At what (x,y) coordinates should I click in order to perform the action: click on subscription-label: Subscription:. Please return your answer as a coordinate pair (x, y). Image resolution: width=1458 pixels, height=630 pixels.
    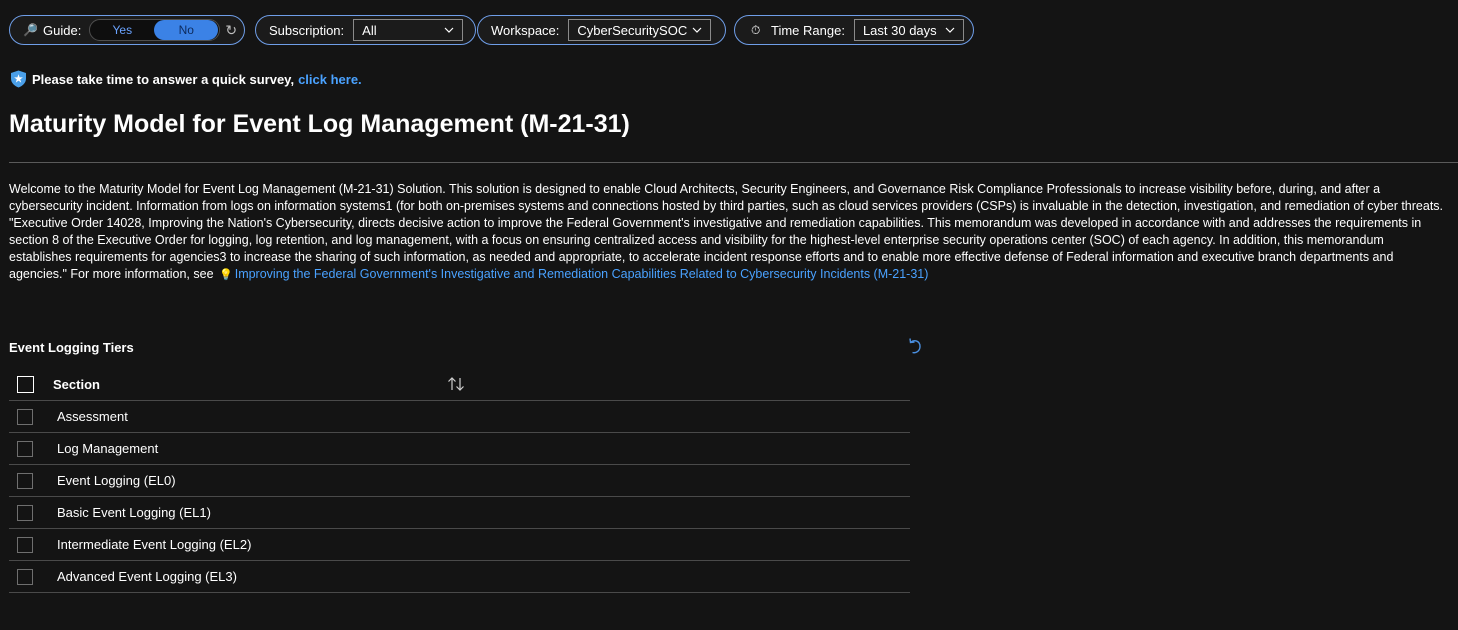
    Looking at the image, I should click on (307, 30).